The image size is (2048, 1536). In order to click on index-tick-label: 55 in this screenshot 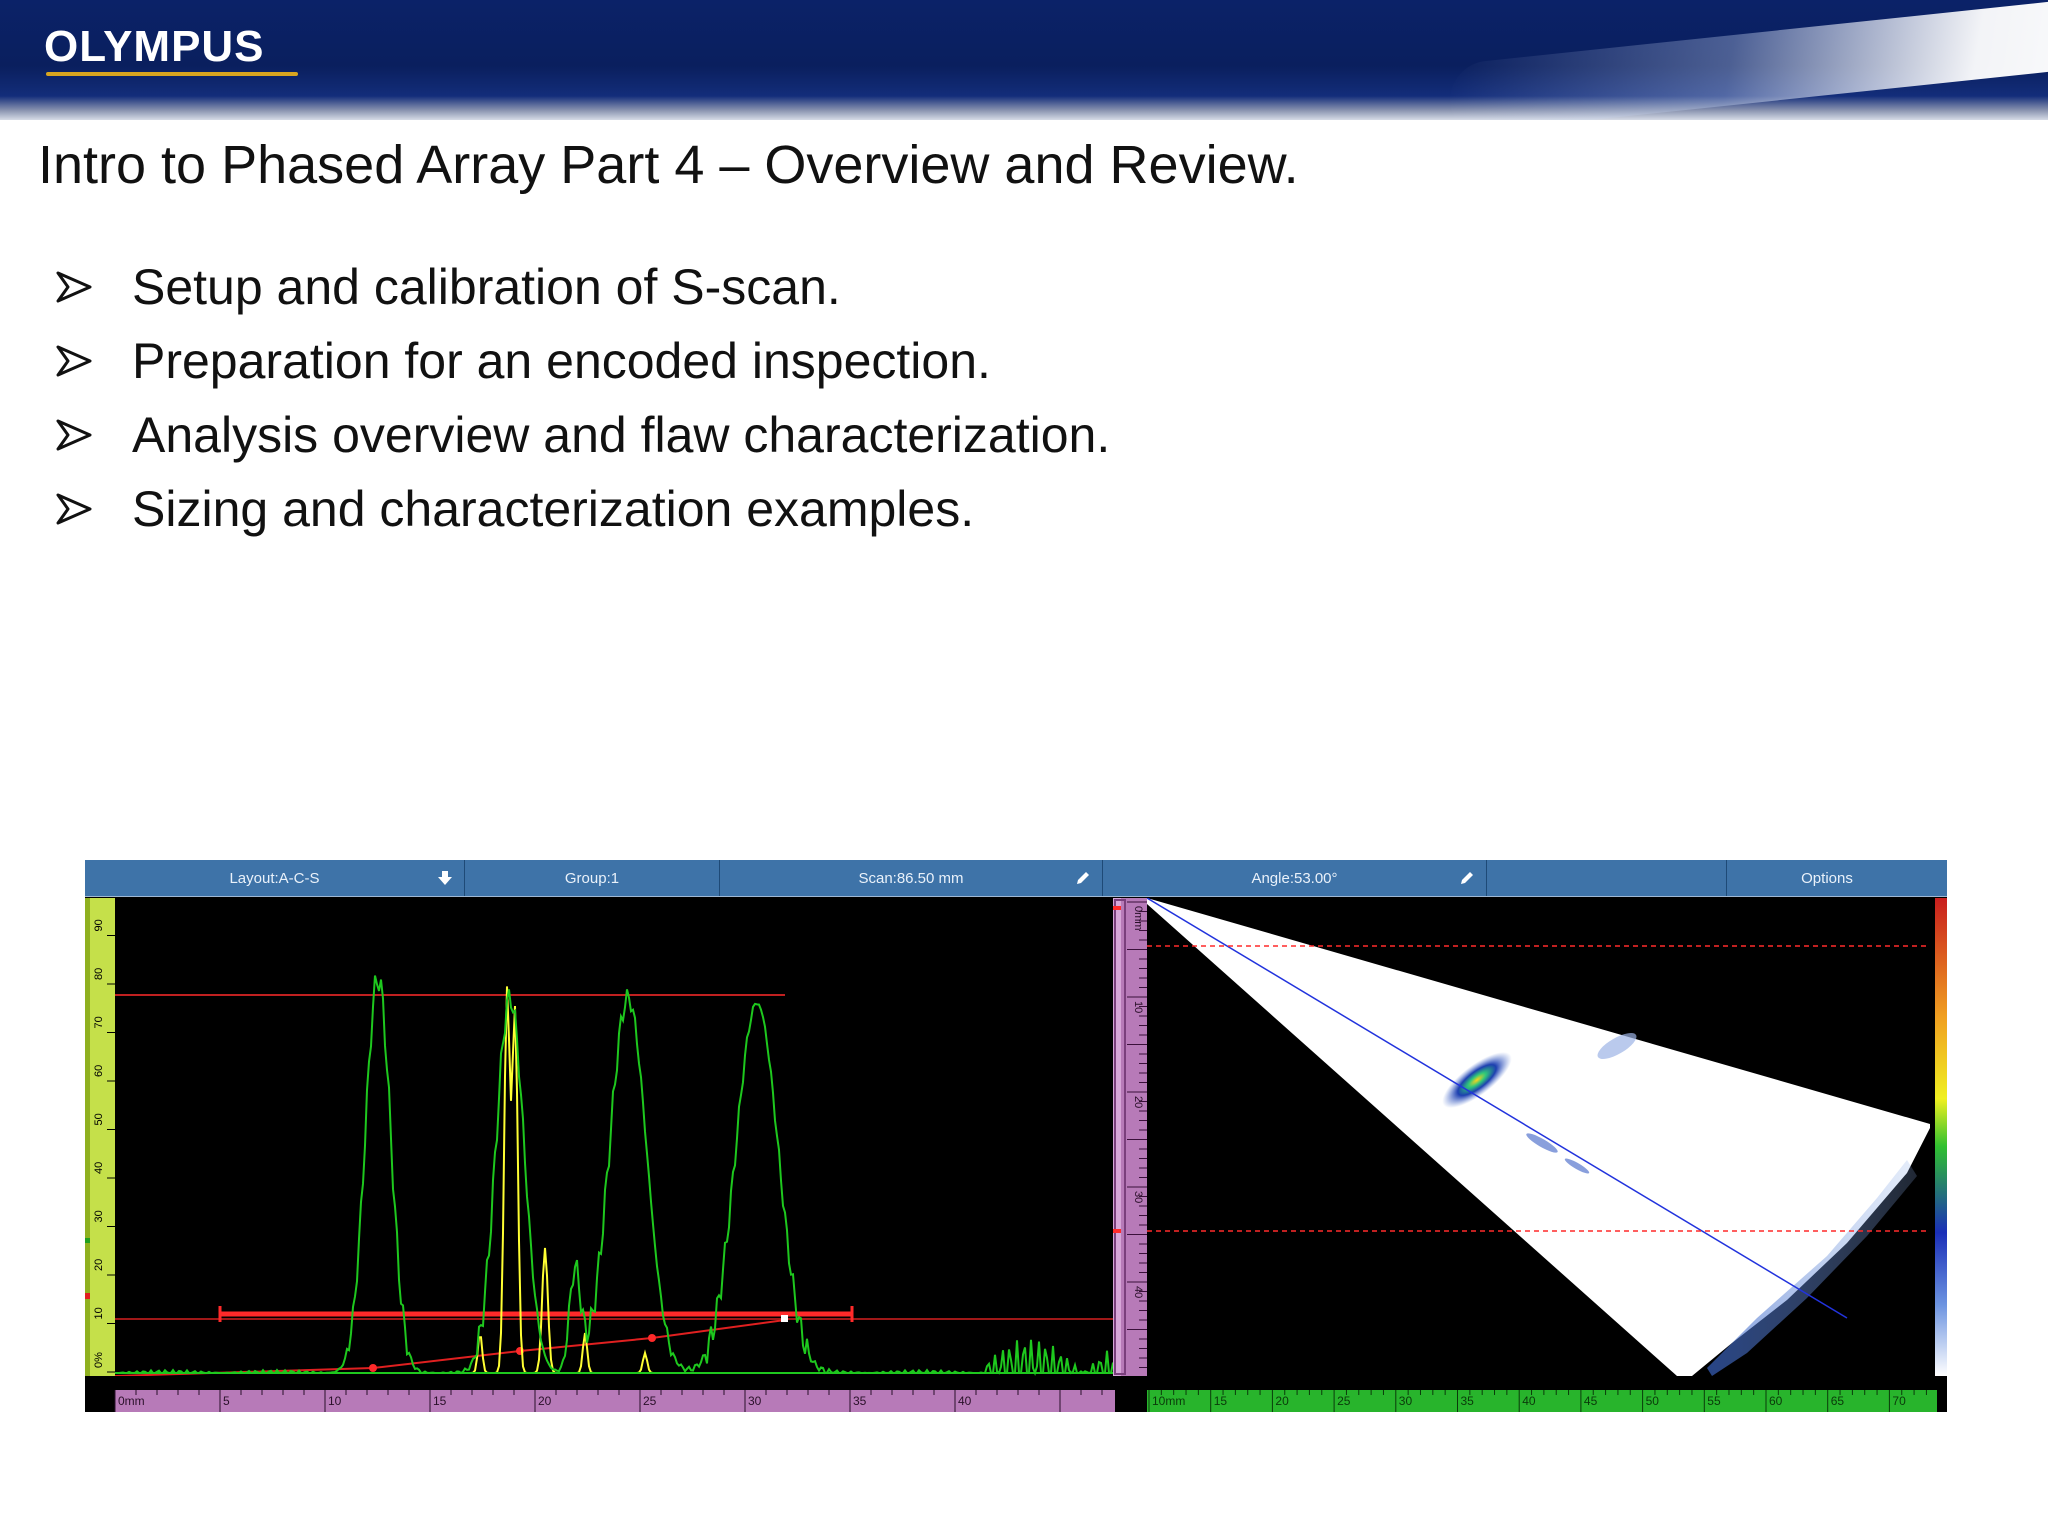, I will do `click(1714, 1401)`.